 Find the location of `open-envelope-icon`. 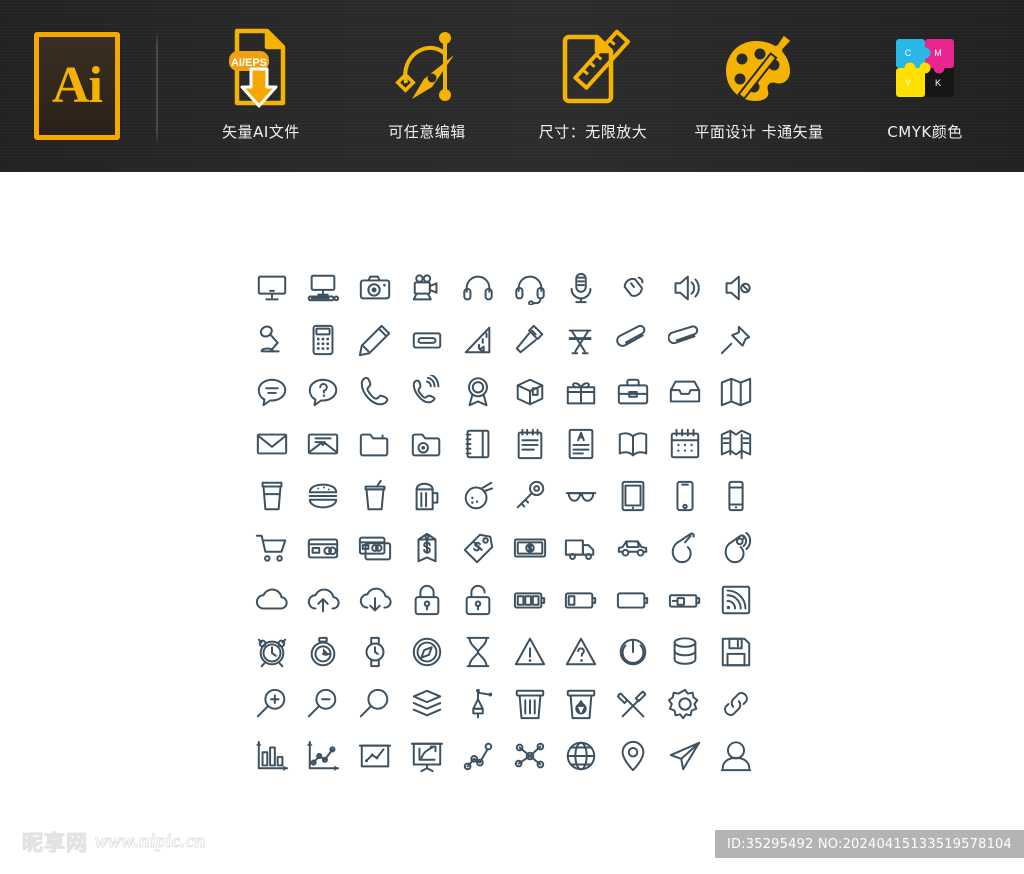

open-envelope-icon is located at coordinates (323, 444).